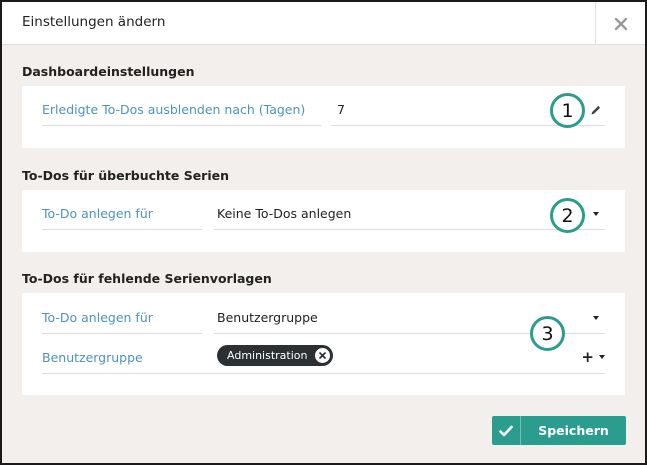 Image resolution: width=647 pixels, height=465 pixels. I want to click on missing-create-row: To-Do anlegen für Benutzergruppe, so click(323, 319).